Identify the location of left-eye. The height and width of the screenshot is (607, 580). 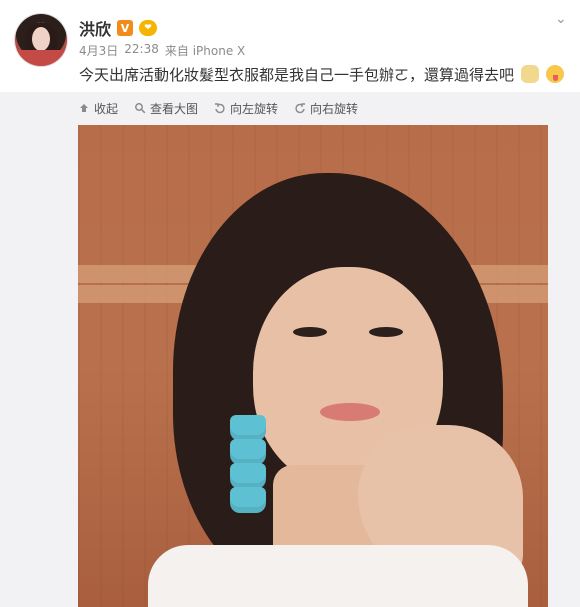
(310, 332).